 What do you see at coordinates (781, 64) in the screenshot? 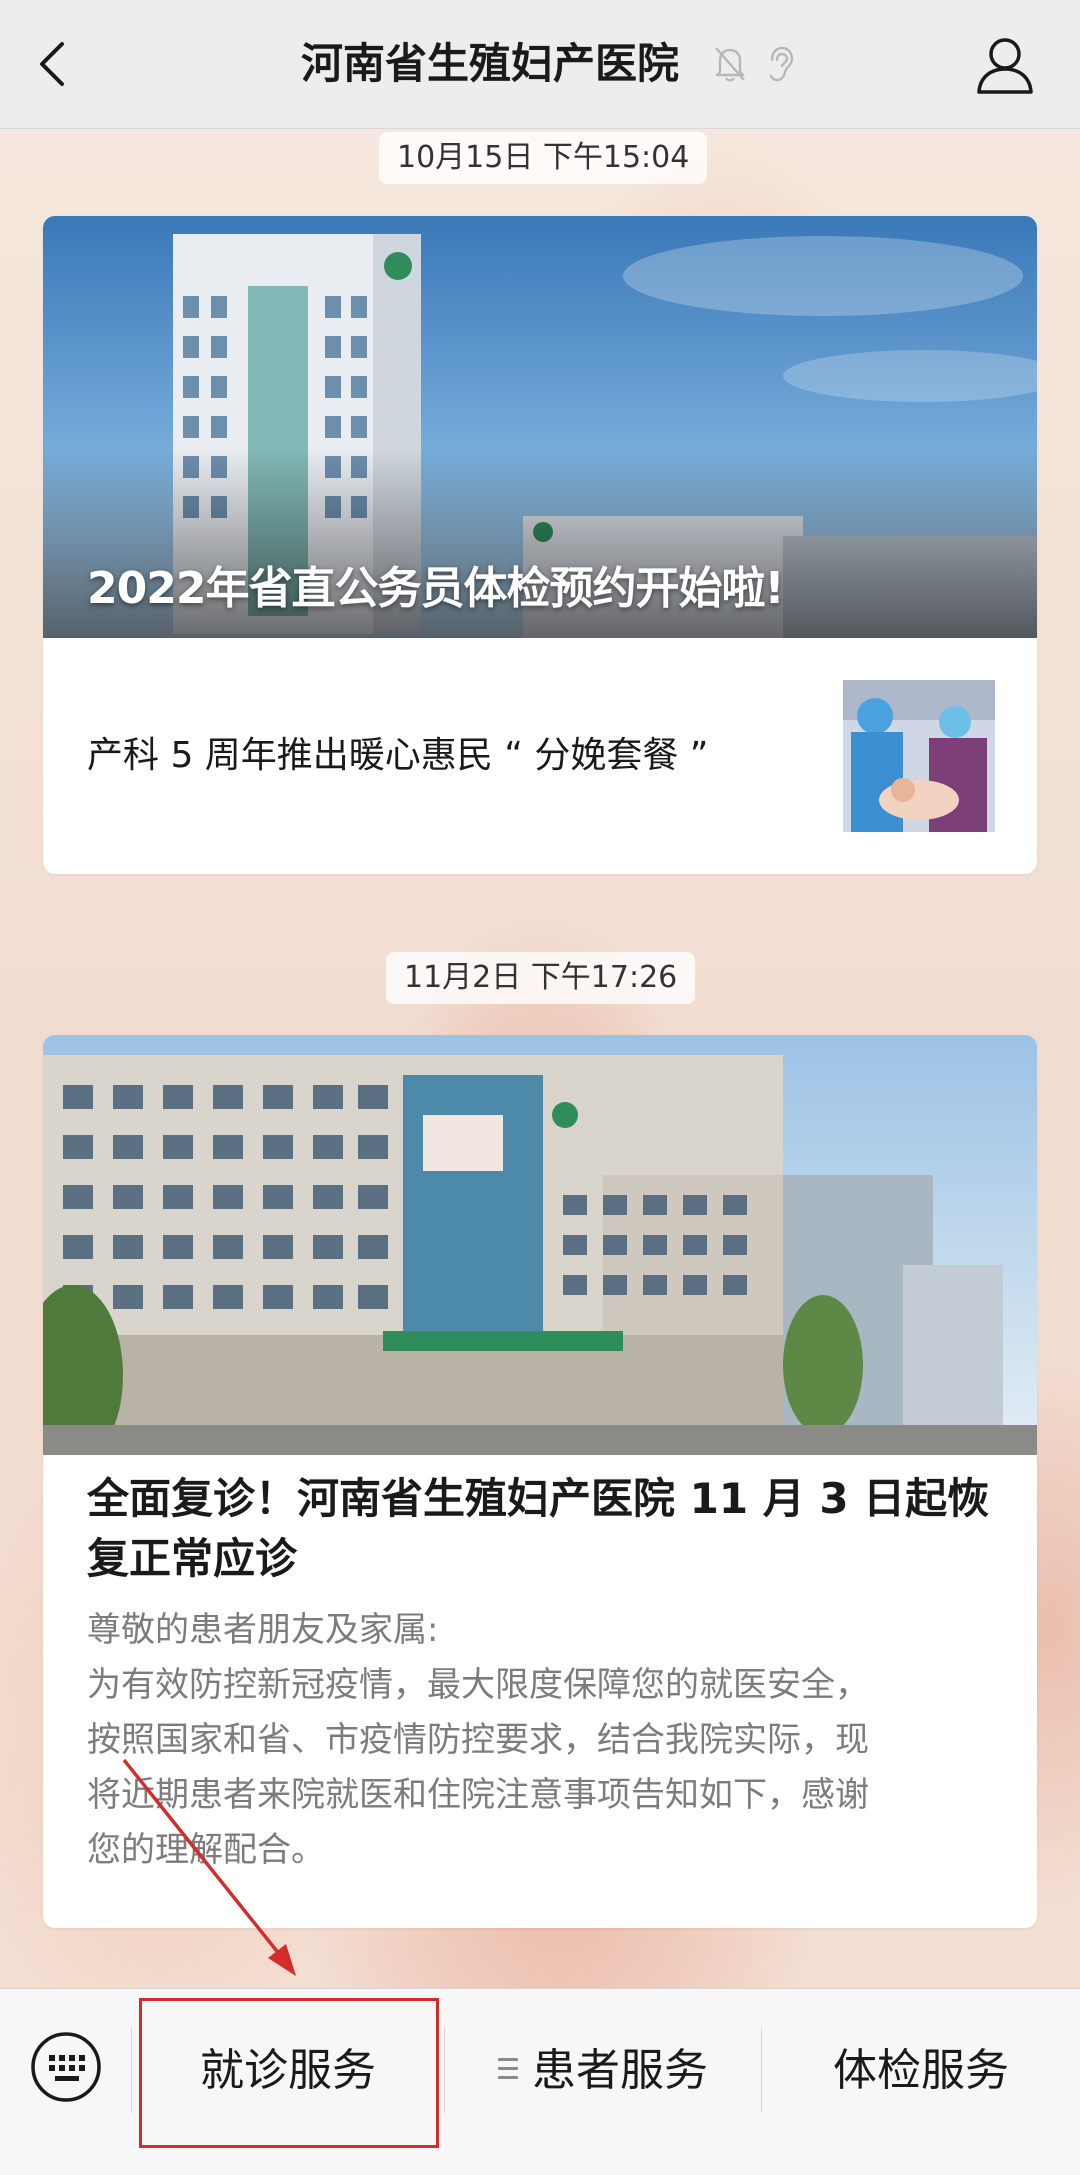
I see `ear-icon` at bounding box center [781, 64].